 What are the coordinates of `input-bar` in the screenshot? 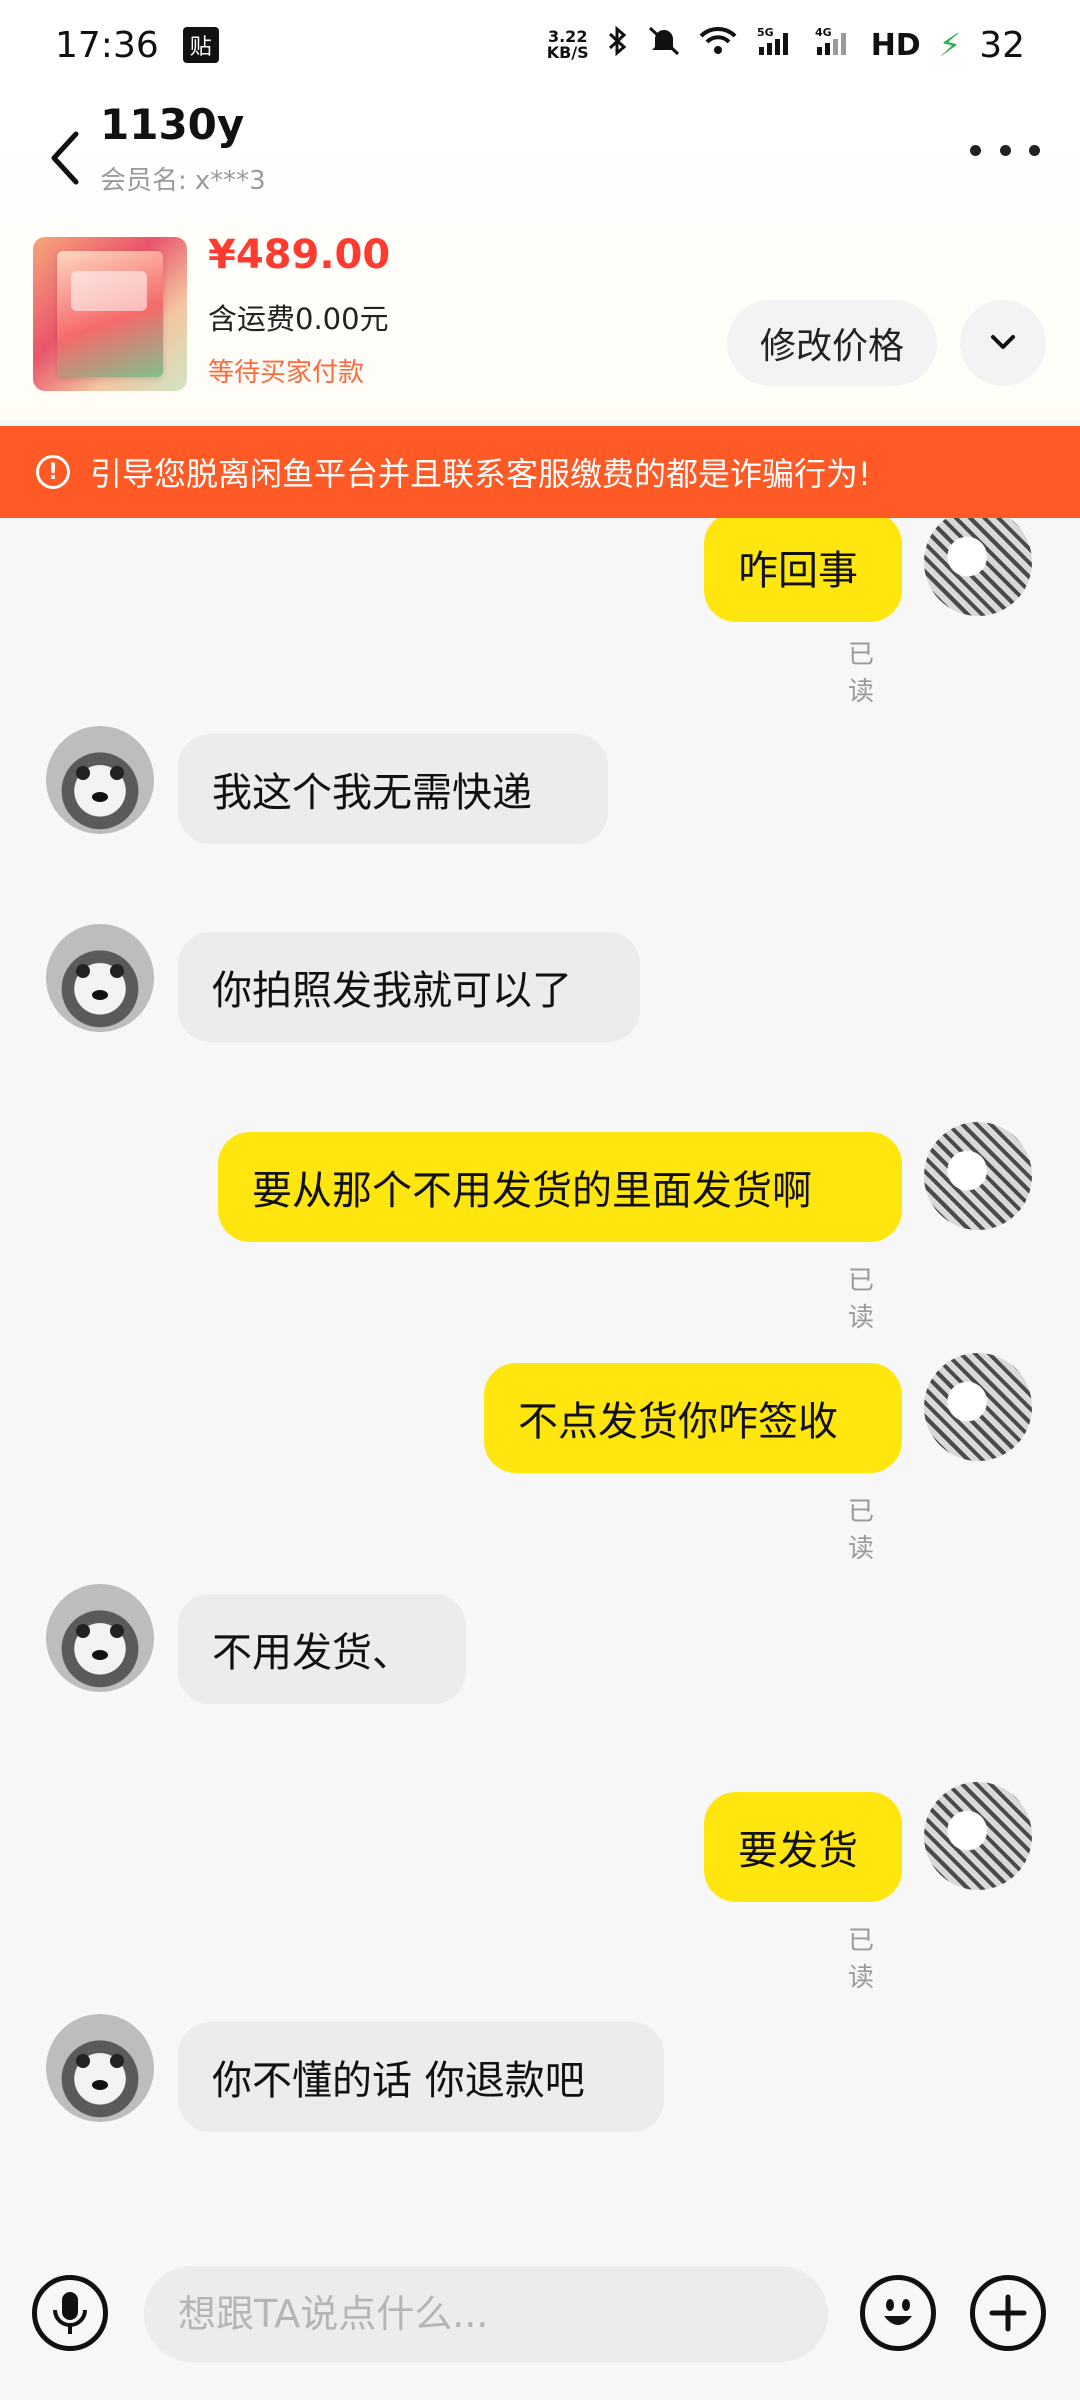 It's located at (540, 2315).